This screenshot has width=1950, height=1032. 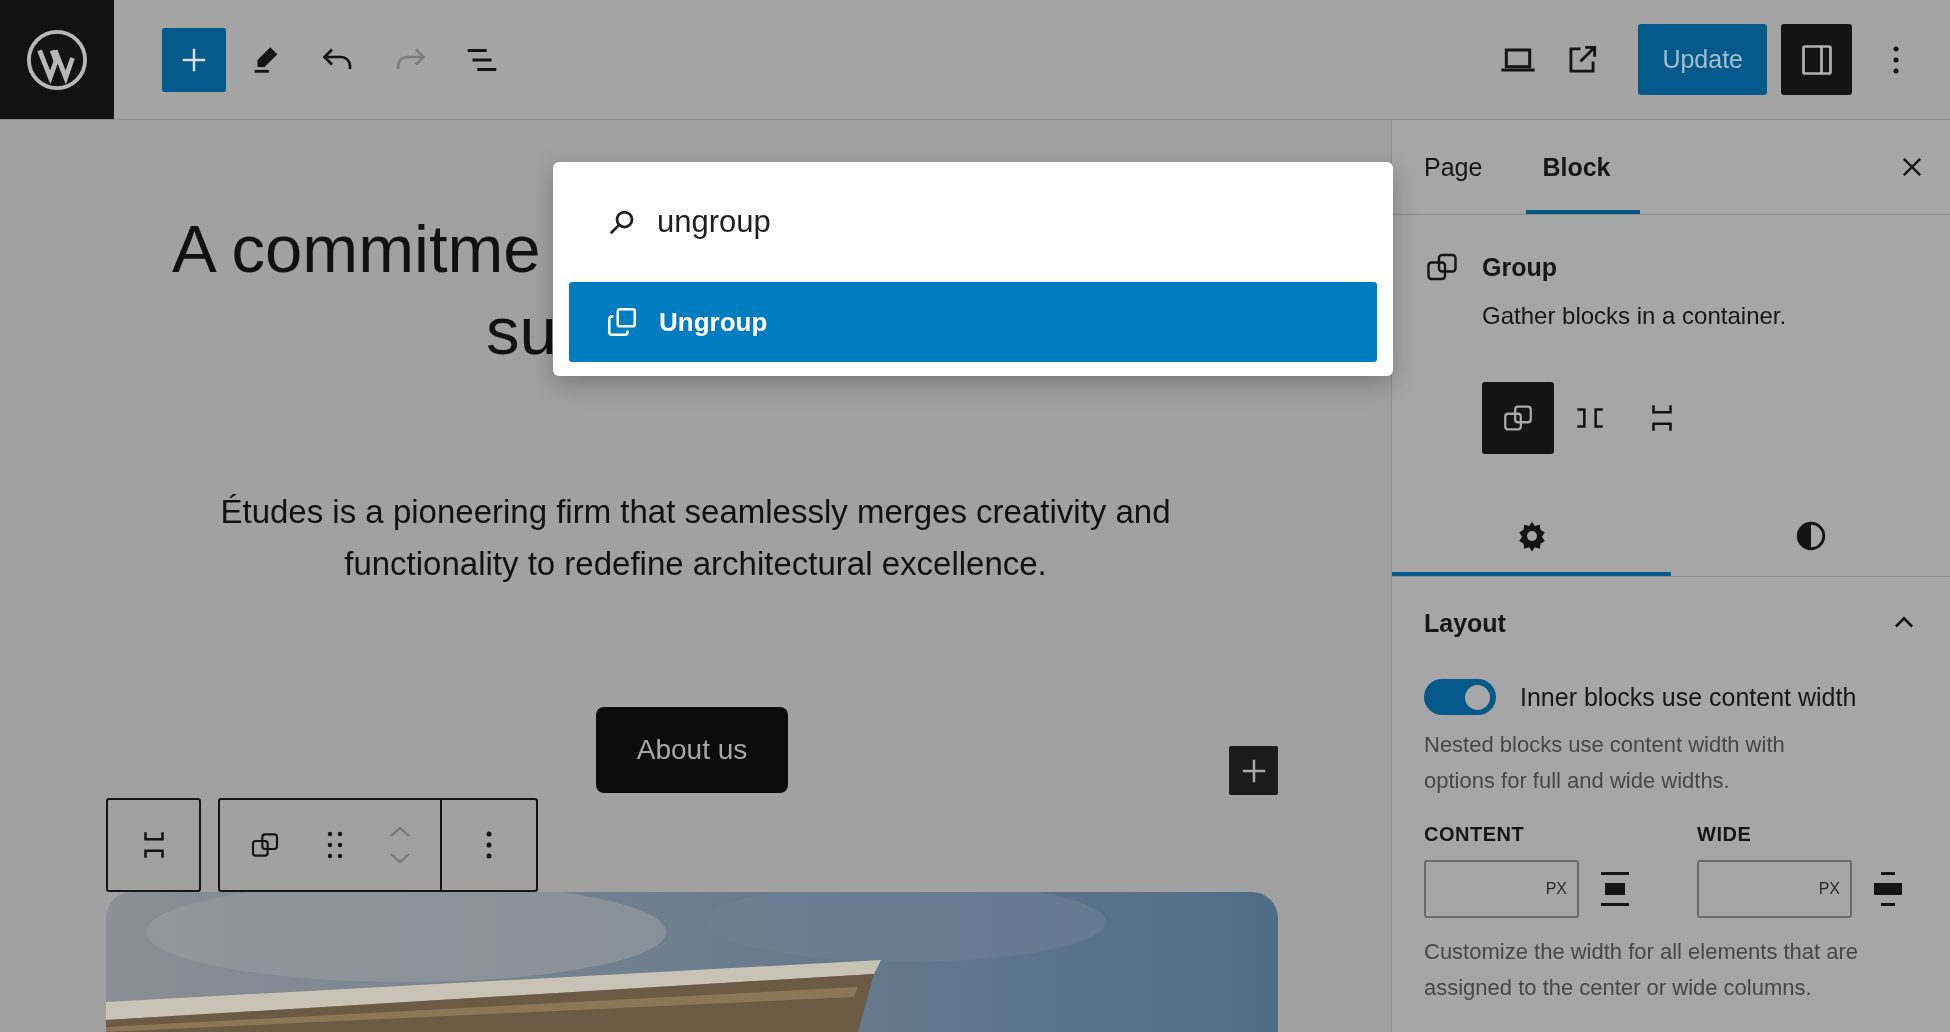 What do you see at coordinates (1888, 889) in the screenshot?
I see `wide-width-icon` at bounding box center [1888, 889].